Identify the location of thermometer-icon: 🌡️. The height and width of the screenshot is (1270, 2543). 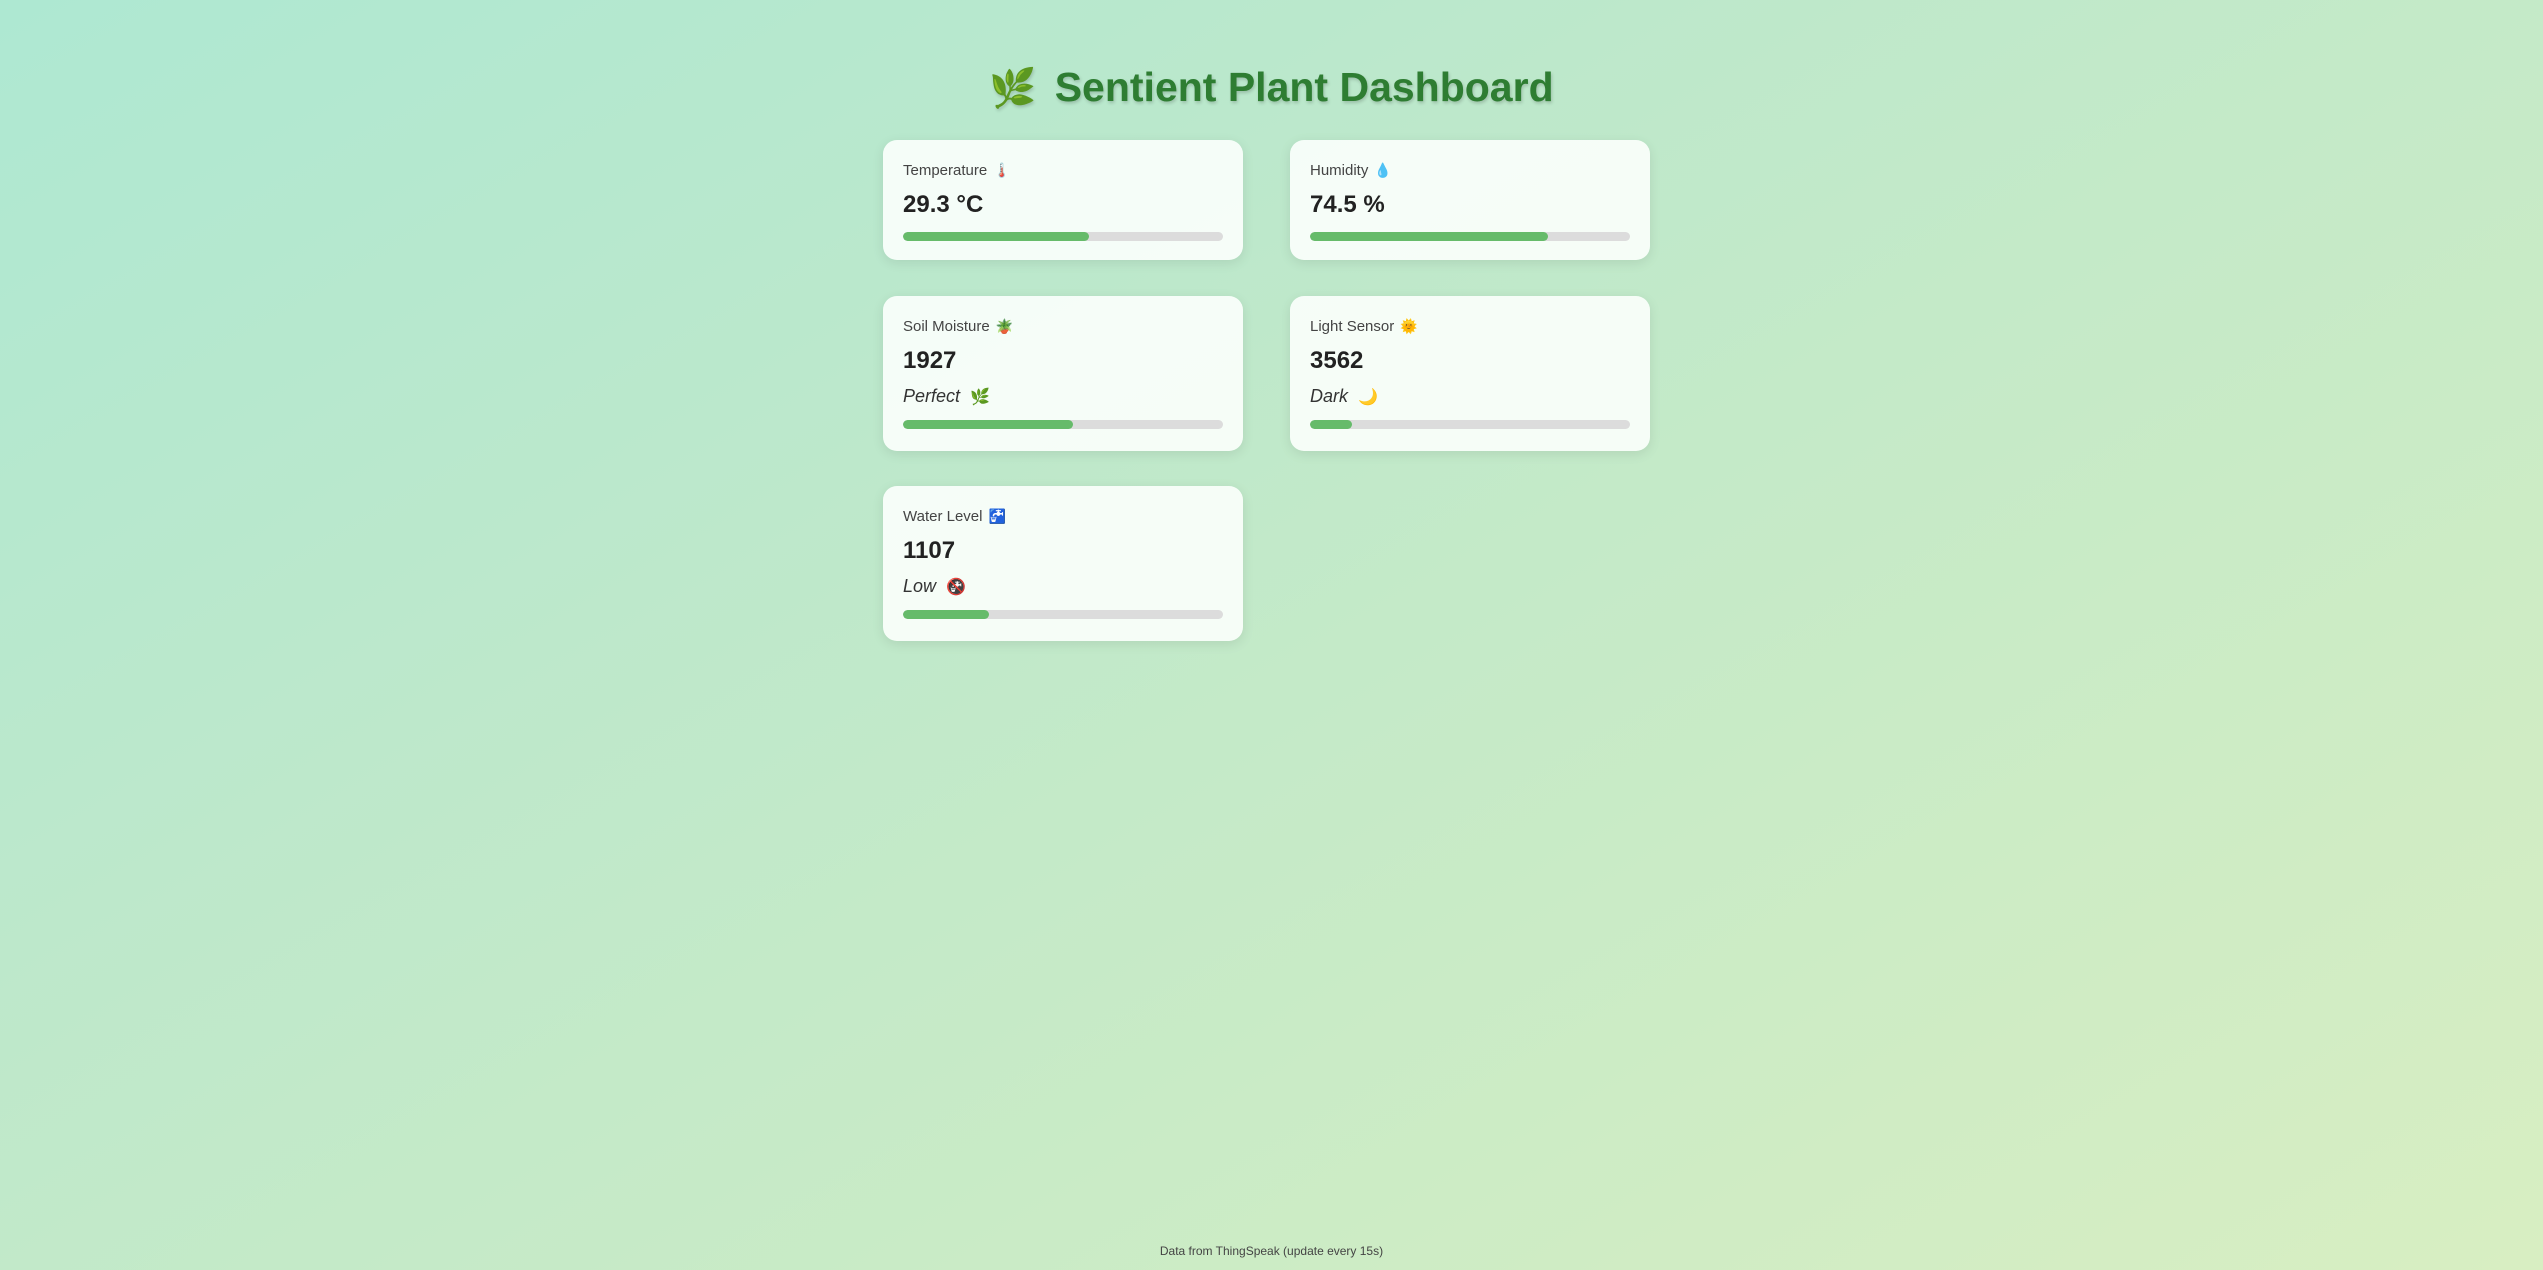
(1002, 170).